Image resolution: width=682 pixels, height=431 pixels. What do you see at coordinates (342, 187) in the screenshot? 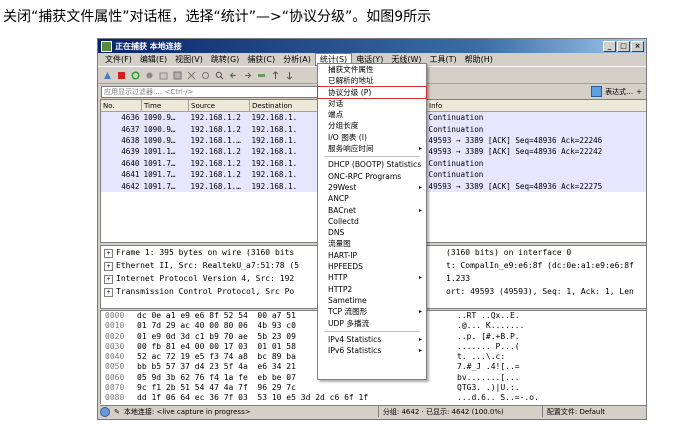
I see `menu-item-label: 29West` at bounding box center [342, 187].